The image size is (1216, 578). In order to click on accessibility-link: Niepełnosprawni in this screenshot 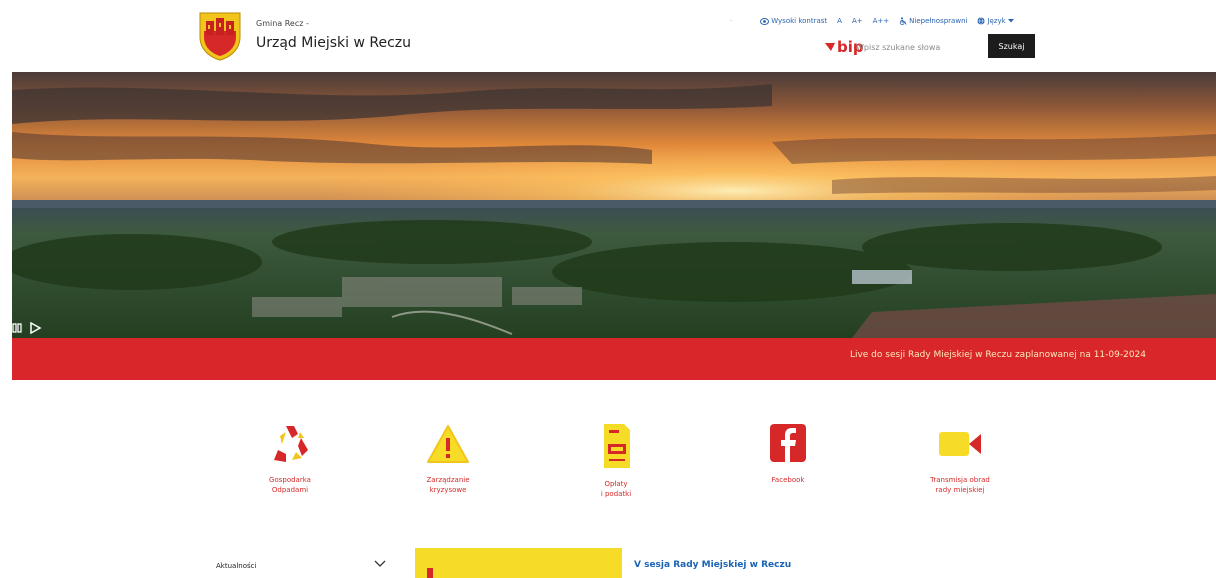, I will do `click(933, 21)`.